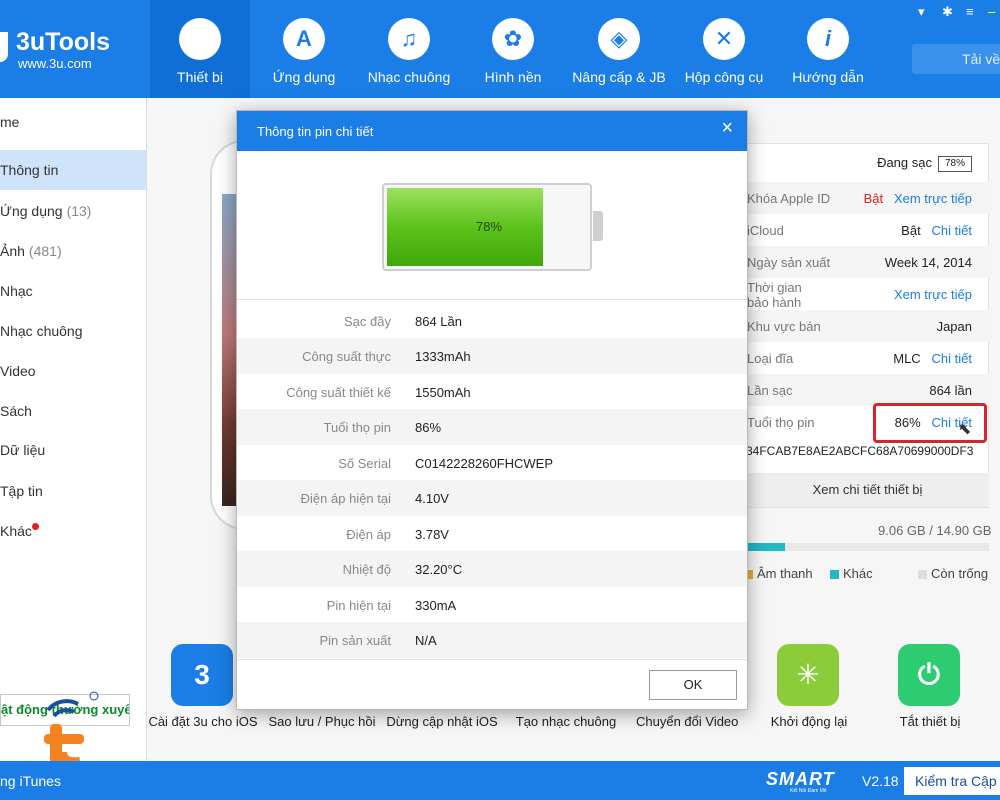 This screenshot has height=800, width=1000. I want to click on charging-battery-icon: 78%, so click(954, 163).